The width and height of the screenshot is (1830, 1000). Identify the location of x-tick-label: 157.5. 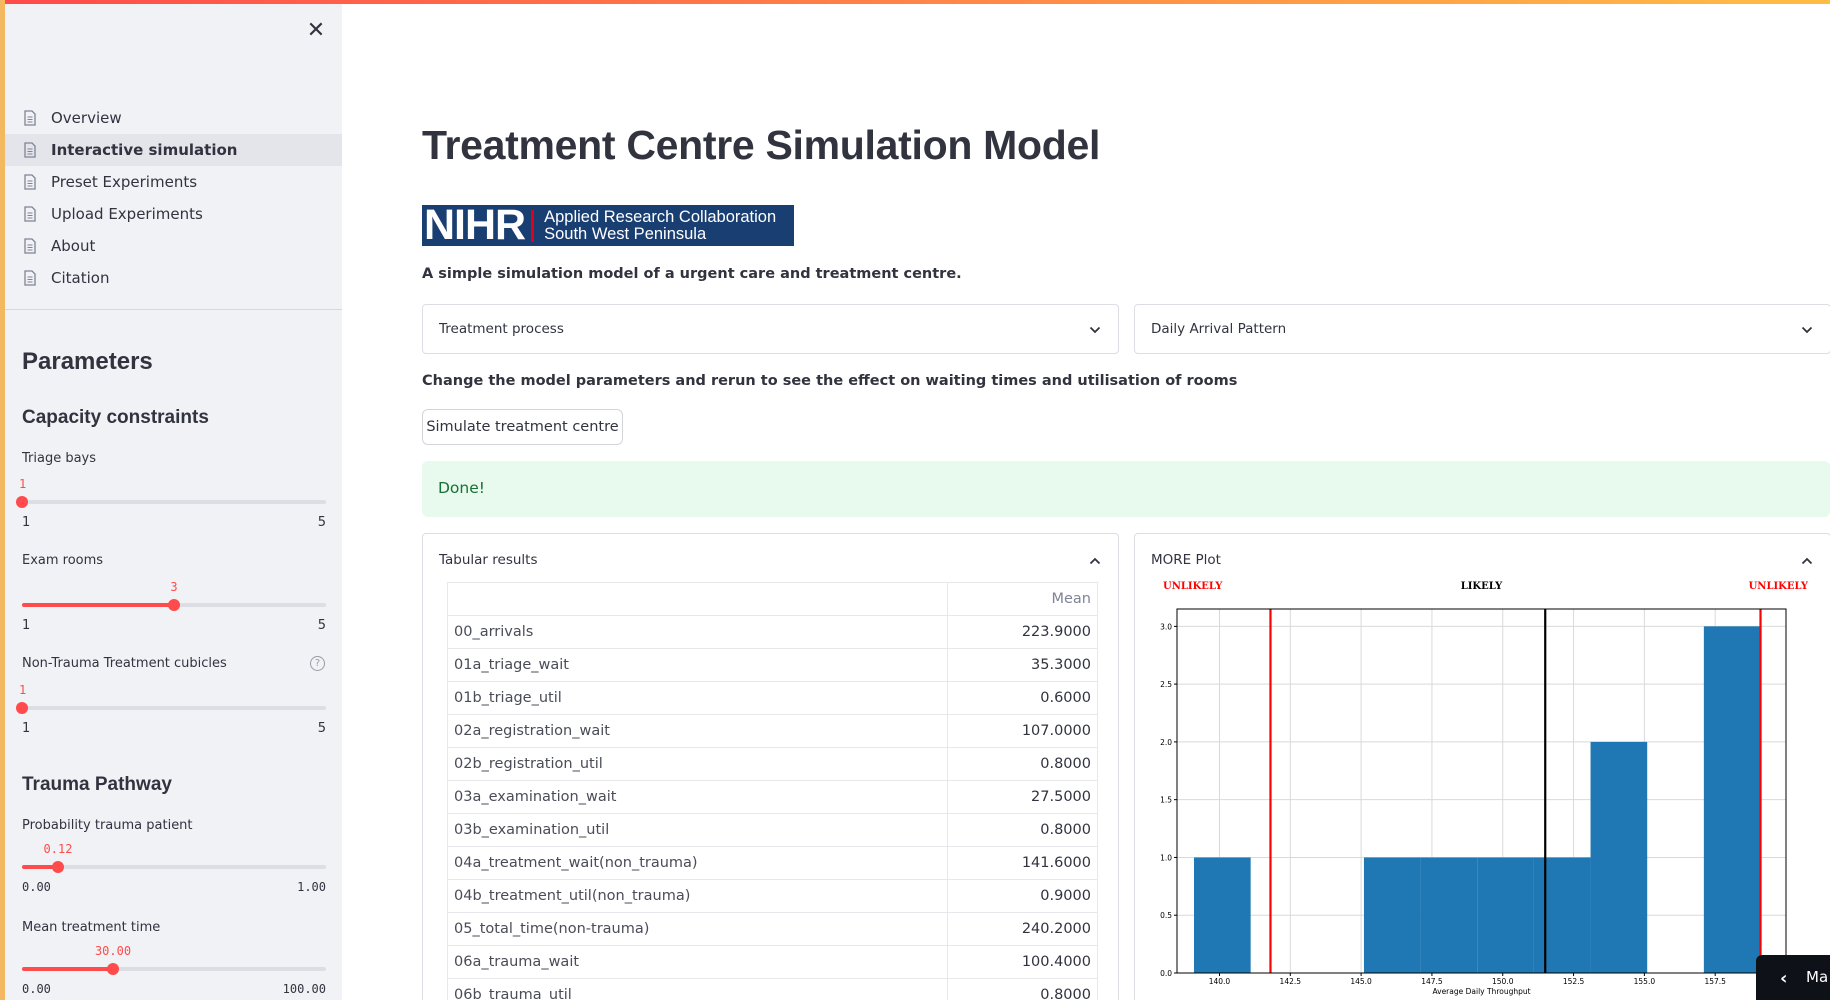
(1715, 981).